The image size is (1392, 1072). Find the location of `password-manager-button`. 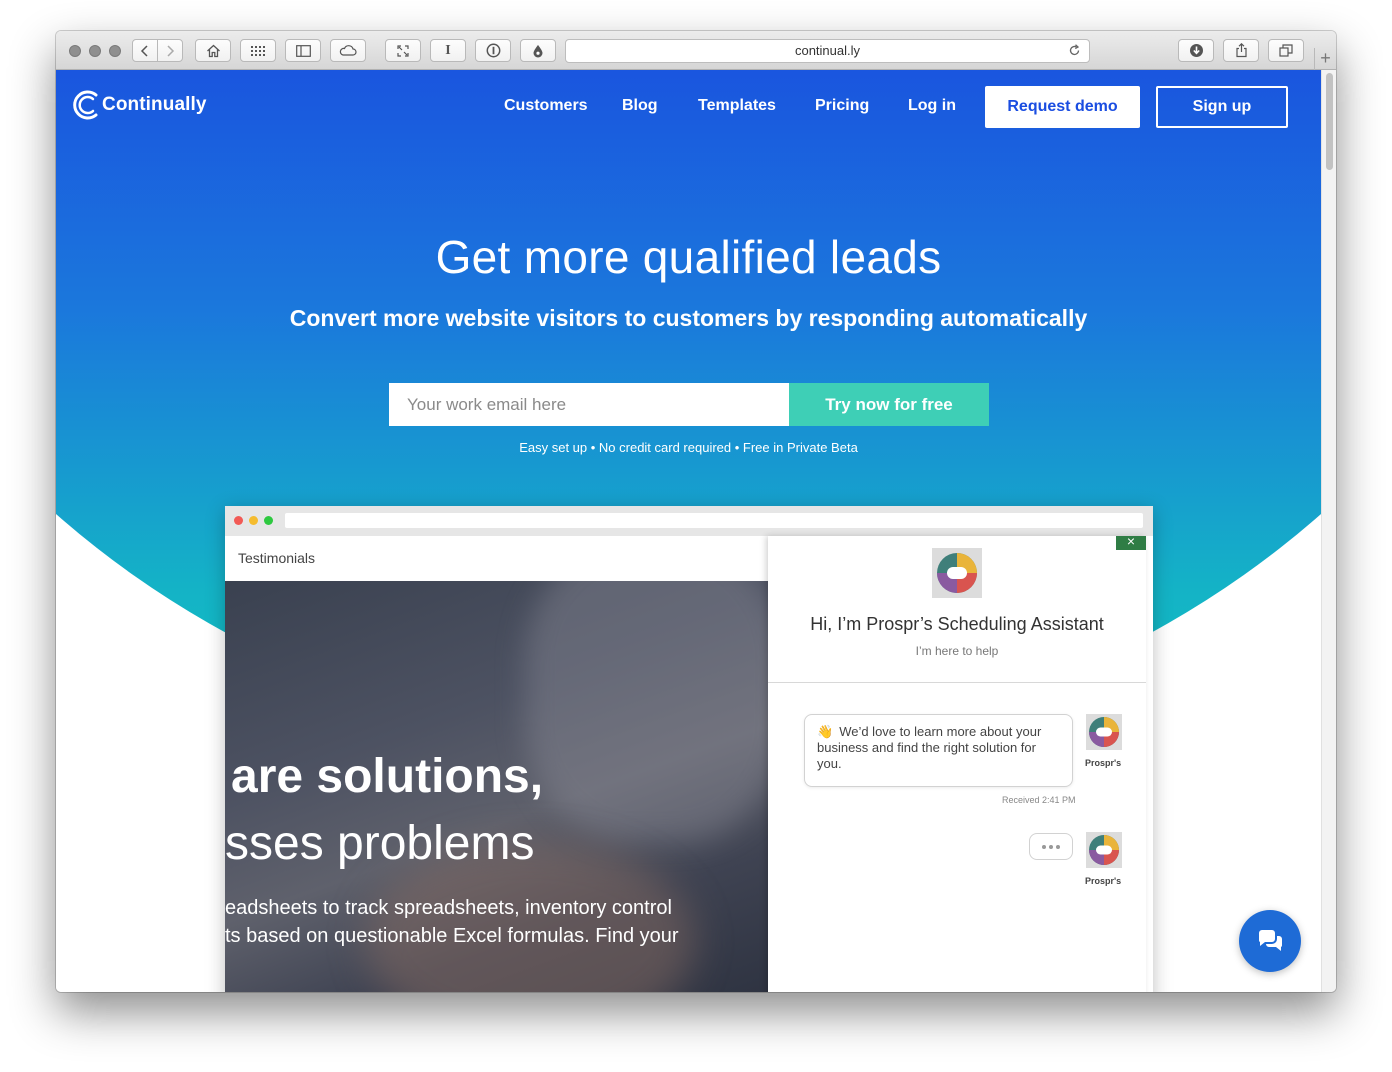

password-manager-button is located at coordinates (493, 50).